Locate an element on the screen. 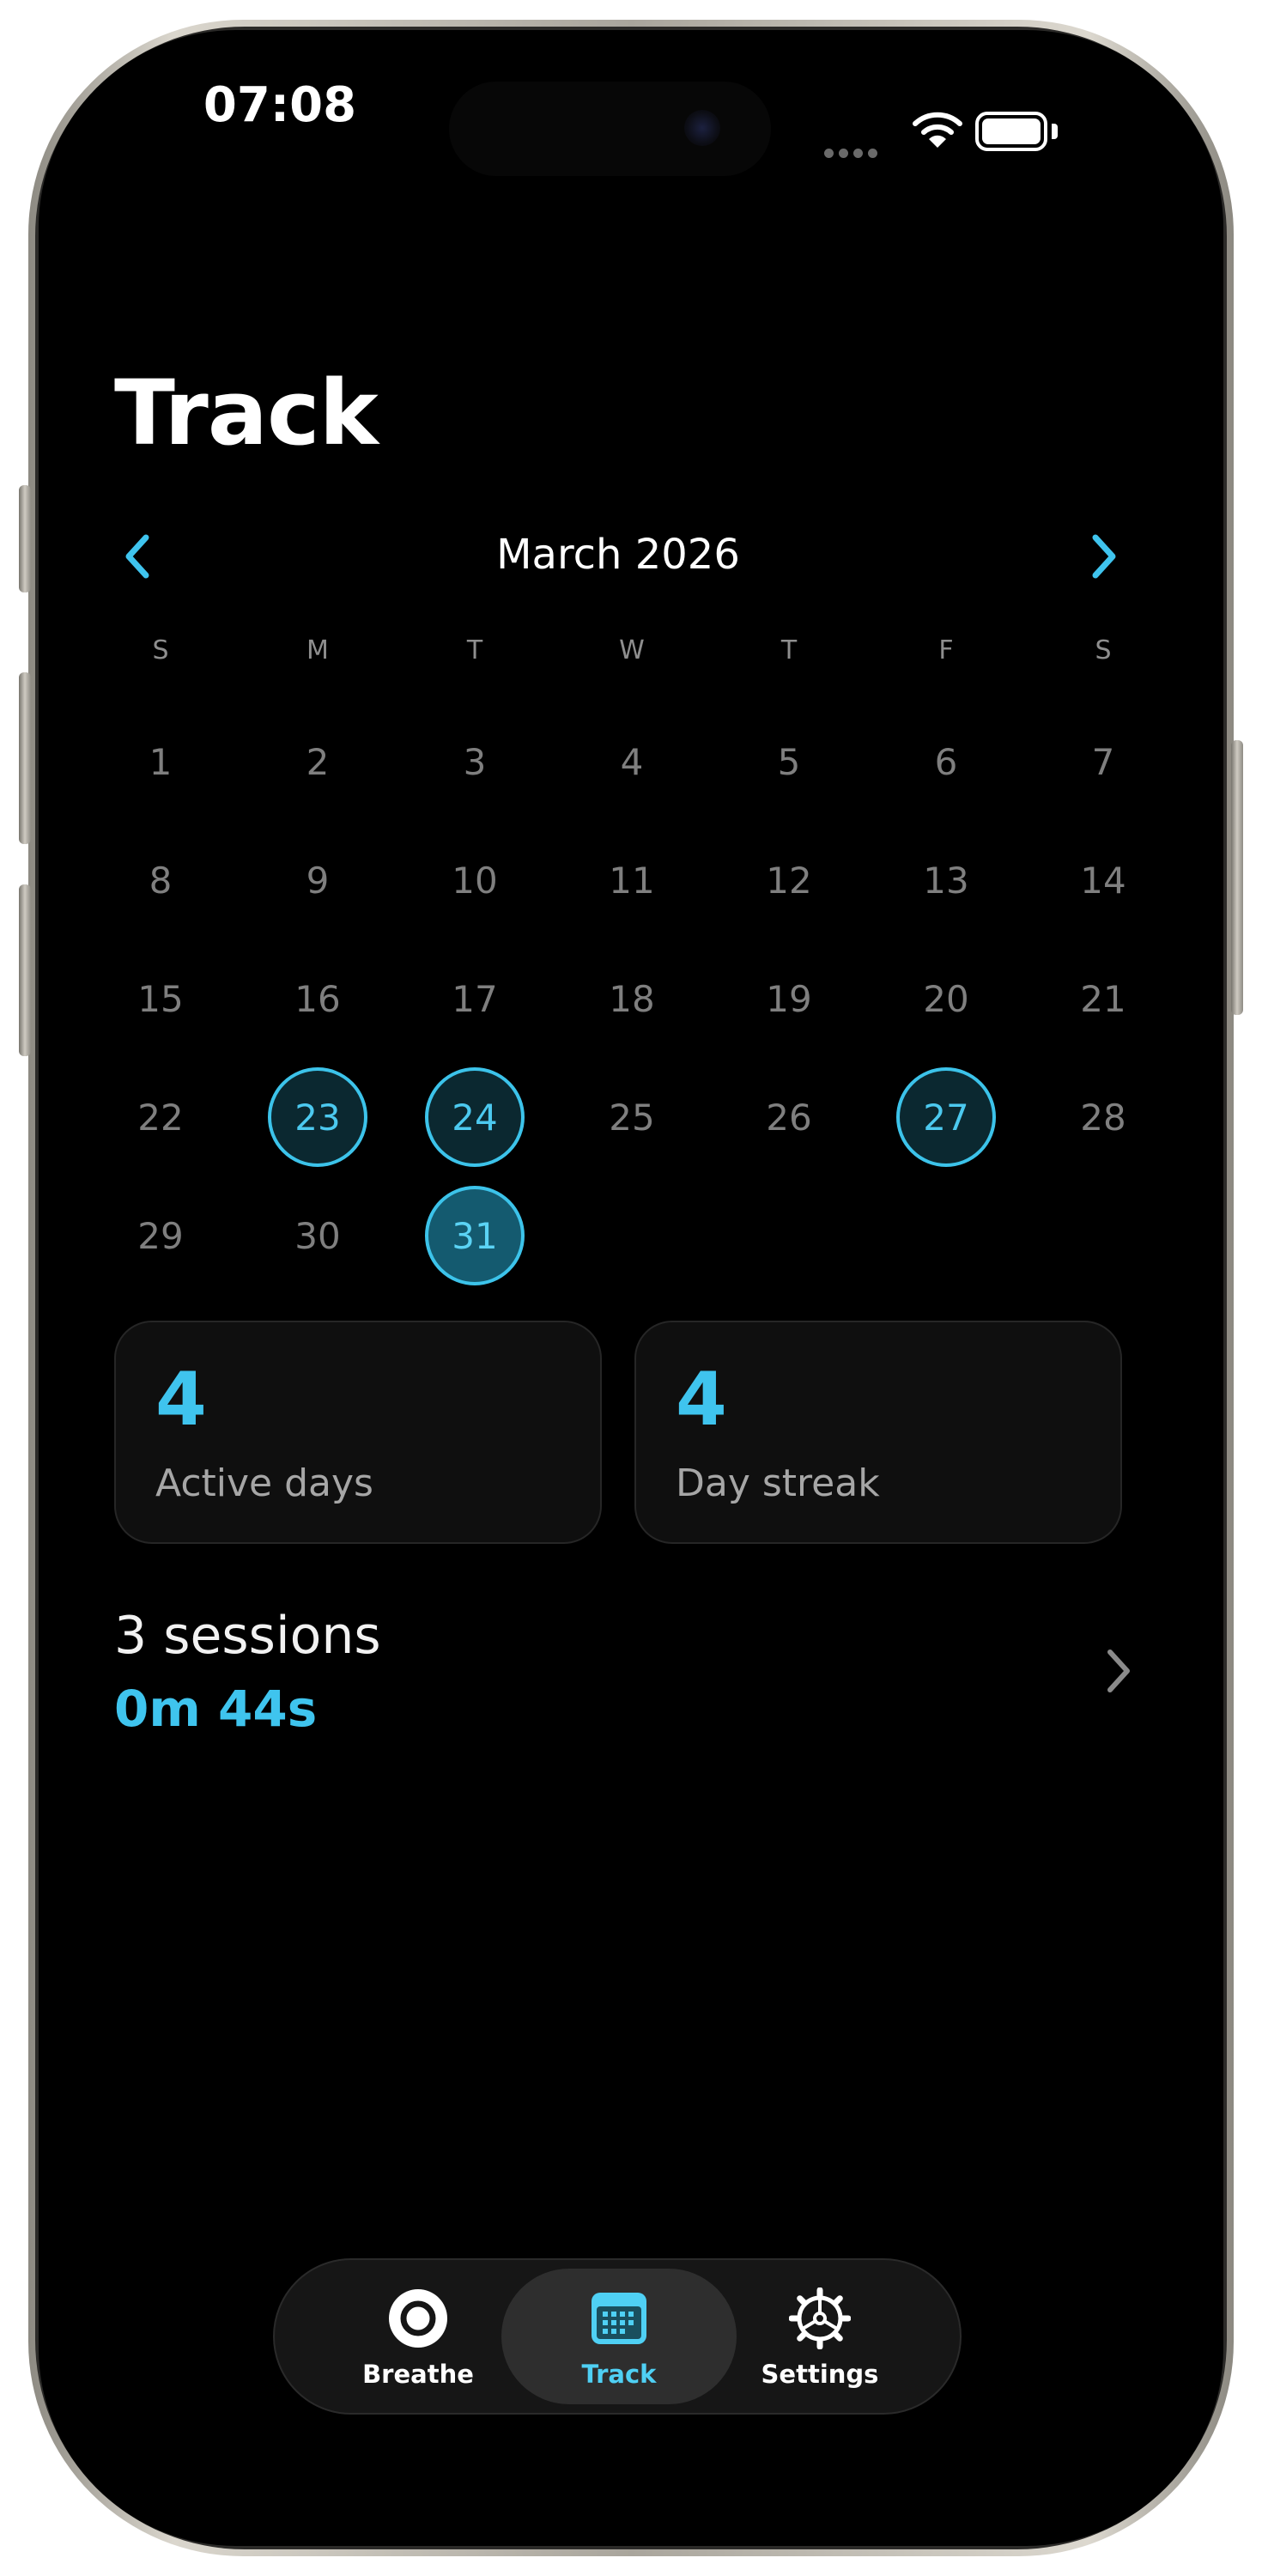  status-time: 07:08 is located at coordinates (280, 105).